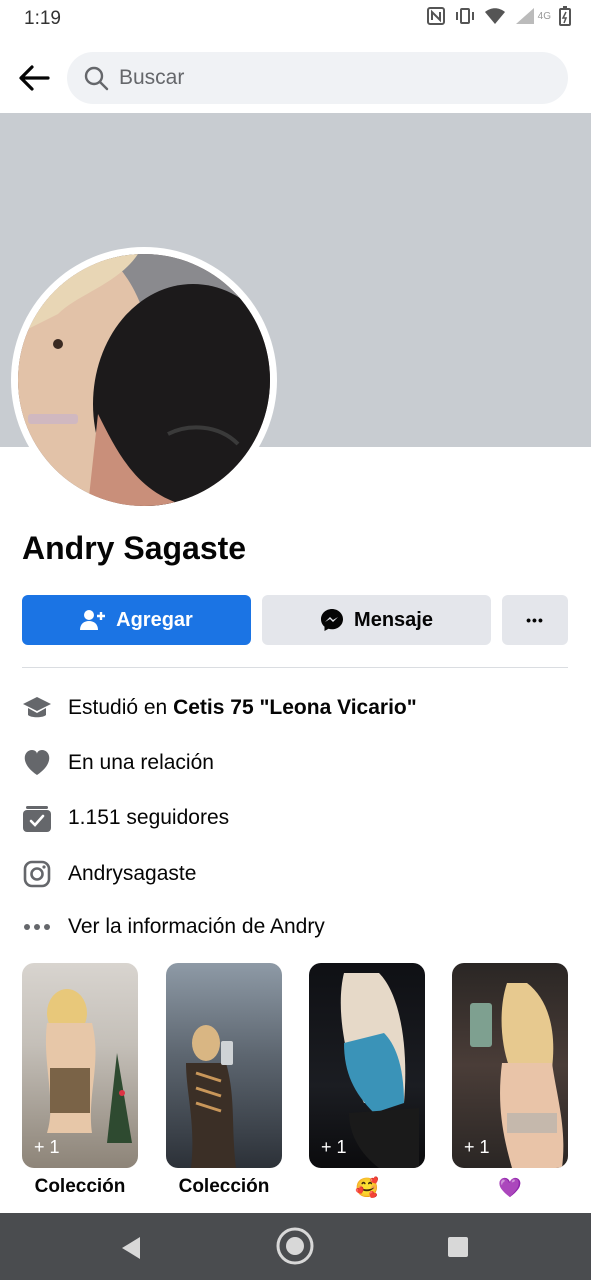 This screenshot has height=1280, width=591. Describe the element at coordinates (295, 708) in the screenshot. I see `education-school: Cetis 75 "Leona Vicario"` at that location.